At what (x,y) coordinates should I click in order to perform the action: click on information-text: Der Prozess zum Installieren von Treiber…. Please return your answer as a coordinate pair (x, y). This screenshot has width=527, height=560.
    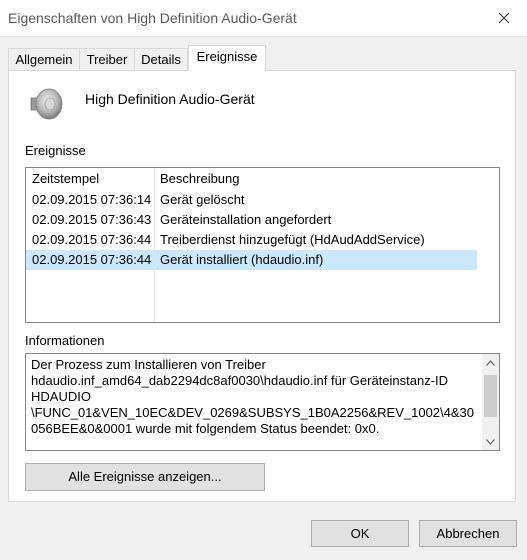
    Looking at the image, I should click on (254, 397).